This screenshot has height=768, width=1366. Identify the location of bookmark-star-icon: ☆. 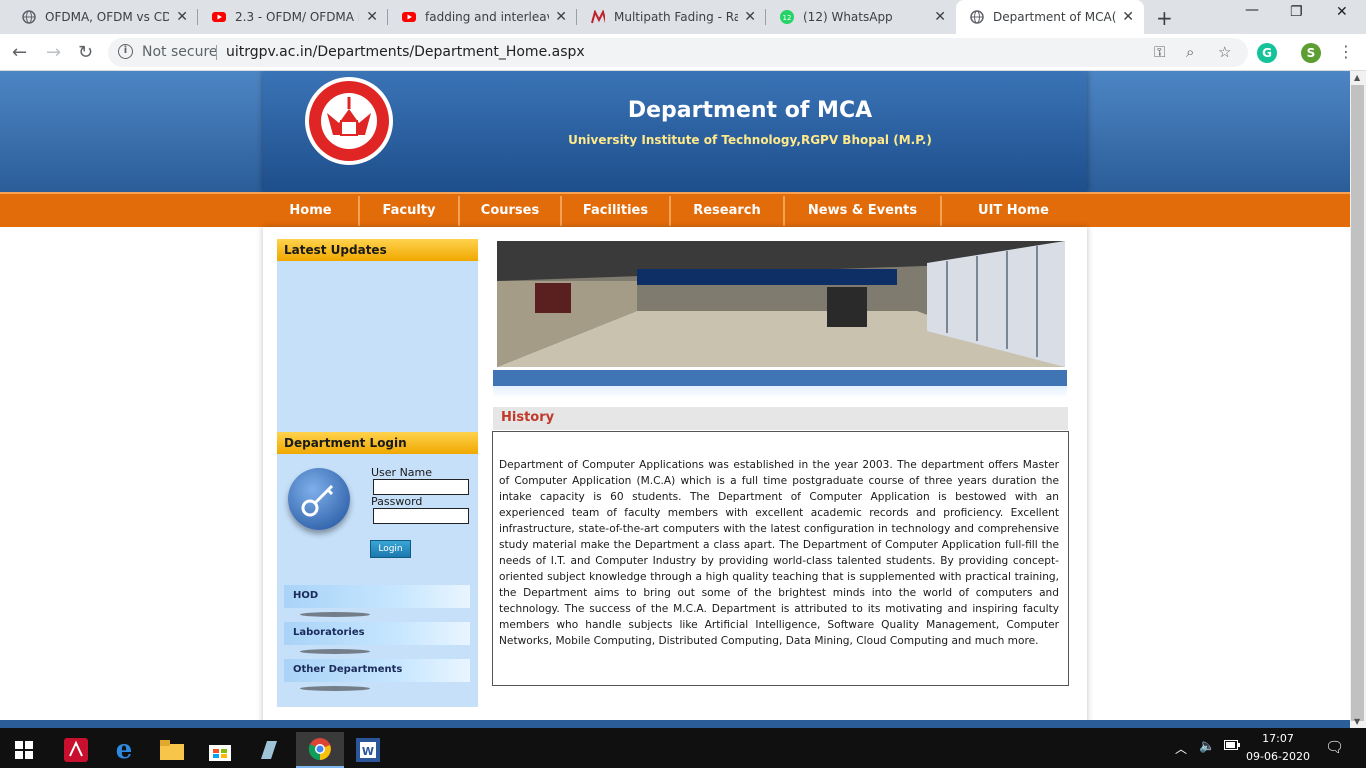
(1224, 52).